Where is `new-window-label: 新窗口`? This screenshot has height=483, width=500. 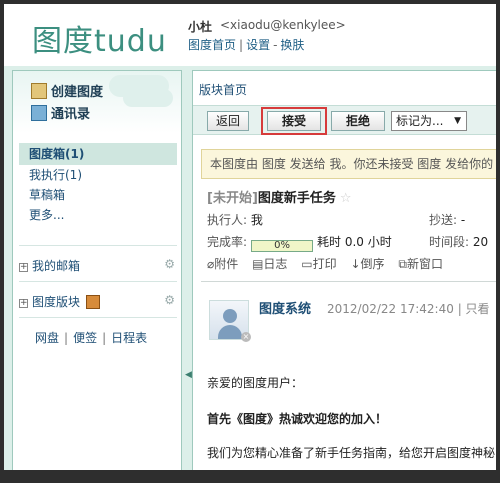
new-window-label: 新窗口 is located at coordinates (424, 264).